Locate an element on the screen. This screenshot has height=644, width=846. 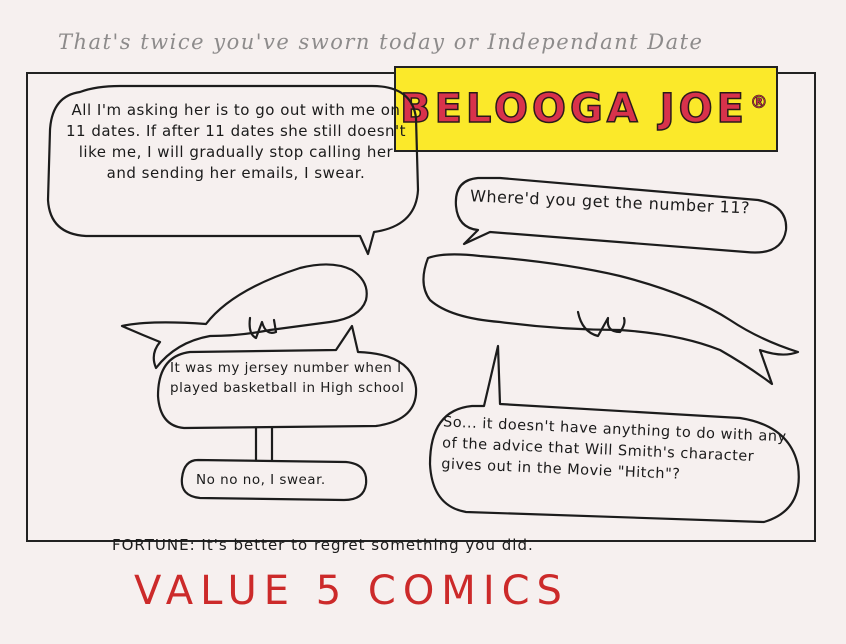
whale-left-body is located at coordinates (244, 316).